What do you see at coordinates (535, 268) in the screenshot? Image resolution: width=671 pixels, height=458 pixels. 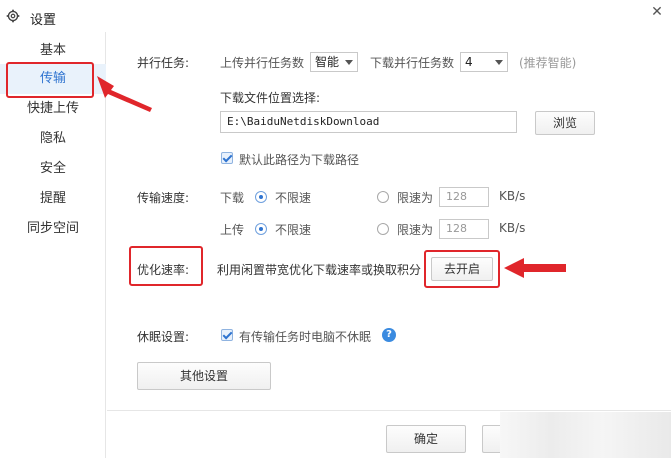 I see `arrow-to-optimize-icon` at bounding box center [535, 268].